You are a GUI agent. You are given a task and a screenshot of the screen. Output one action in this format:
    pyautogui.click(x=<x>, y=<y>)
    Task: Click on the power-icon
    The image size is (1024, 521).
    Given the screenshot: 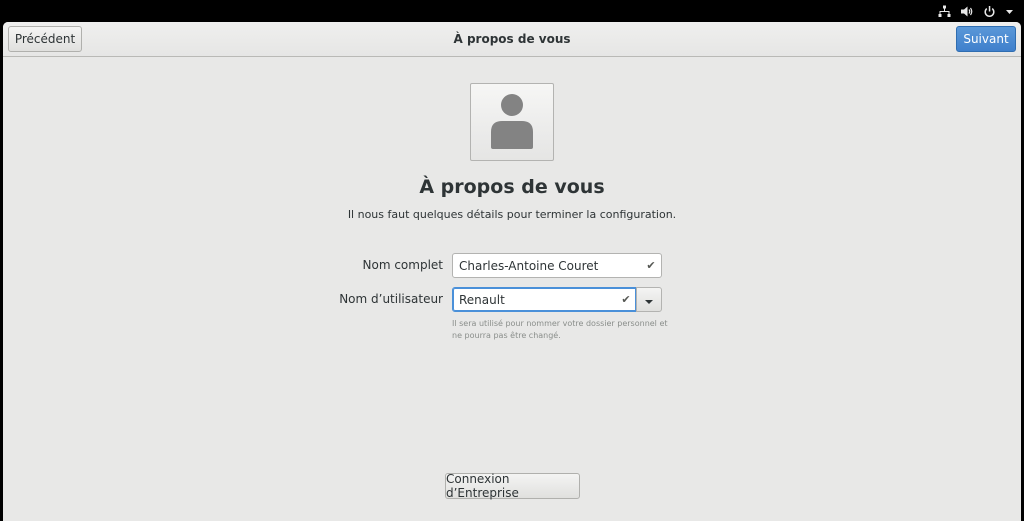 What is the action you would take?
    pyautogui.click(x=989, y=11)
    